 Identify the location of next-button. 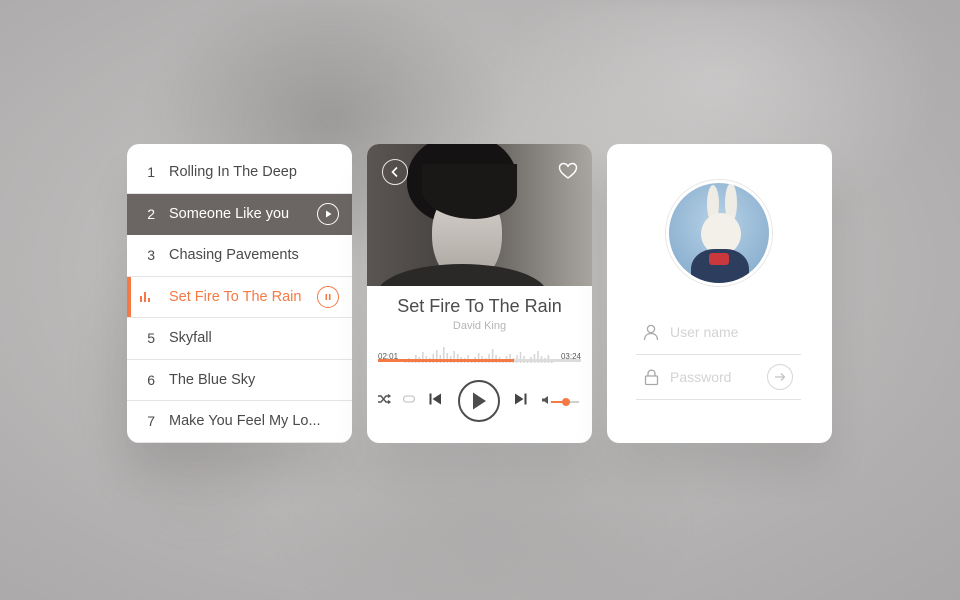
(521, 399).